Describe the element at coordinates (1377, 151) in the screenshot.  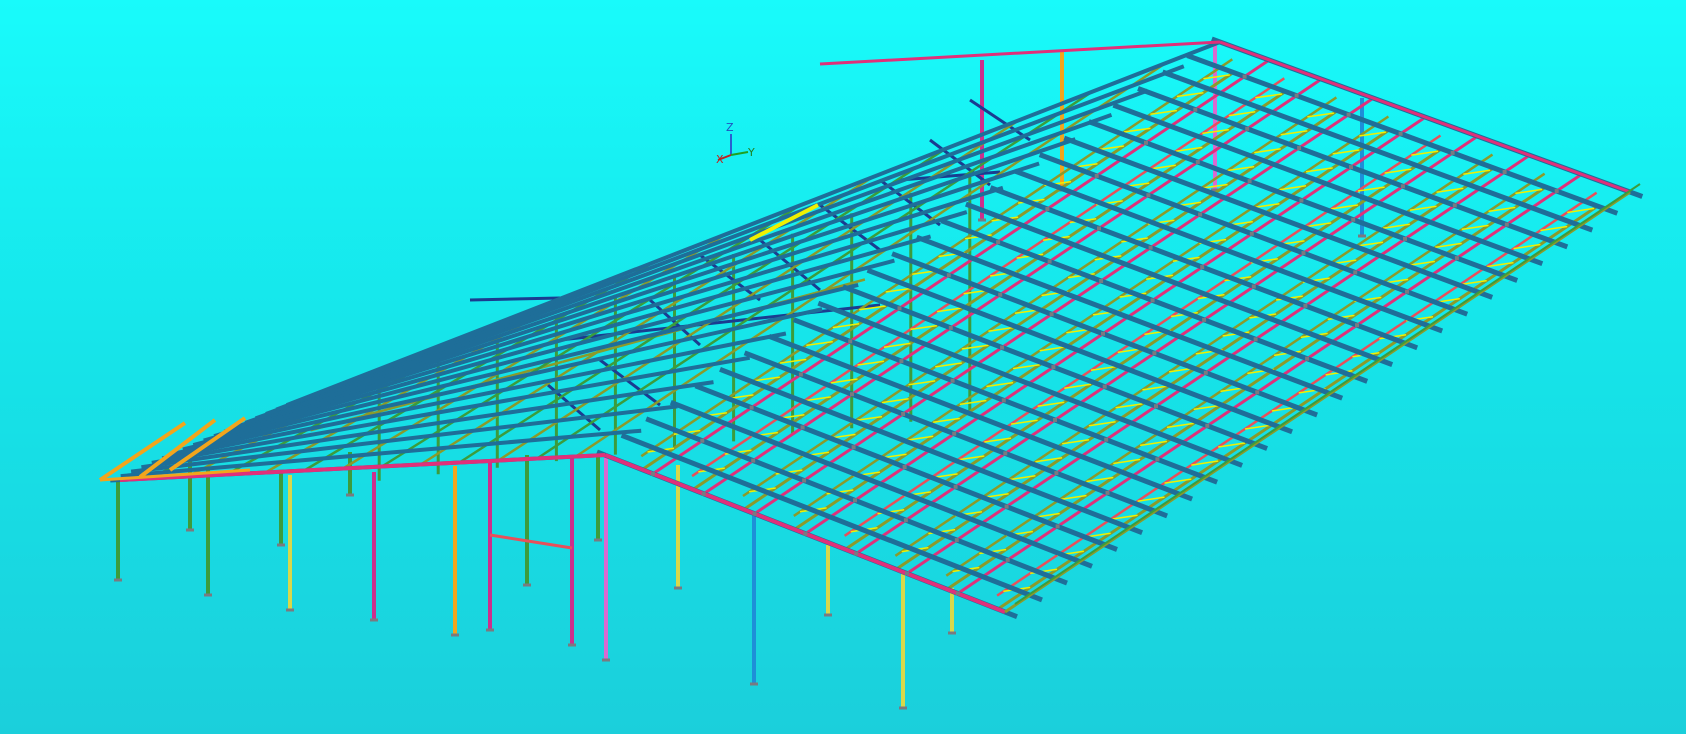
I see `roof-purlin` at that location.